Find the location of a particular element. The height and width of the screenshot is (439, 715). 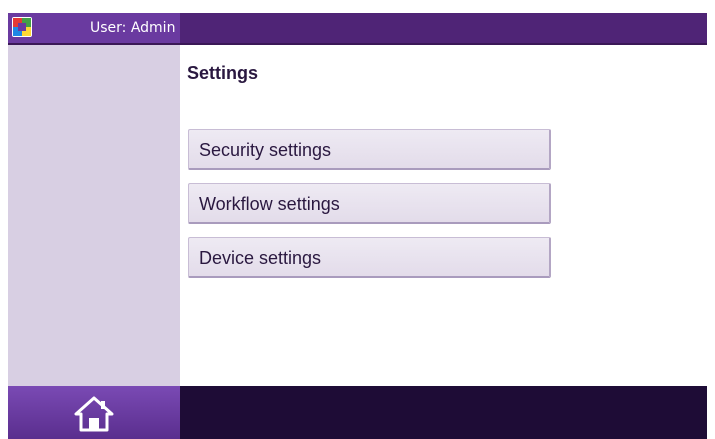

device-settings-button: Device settings is located at coordinates (369, 257).